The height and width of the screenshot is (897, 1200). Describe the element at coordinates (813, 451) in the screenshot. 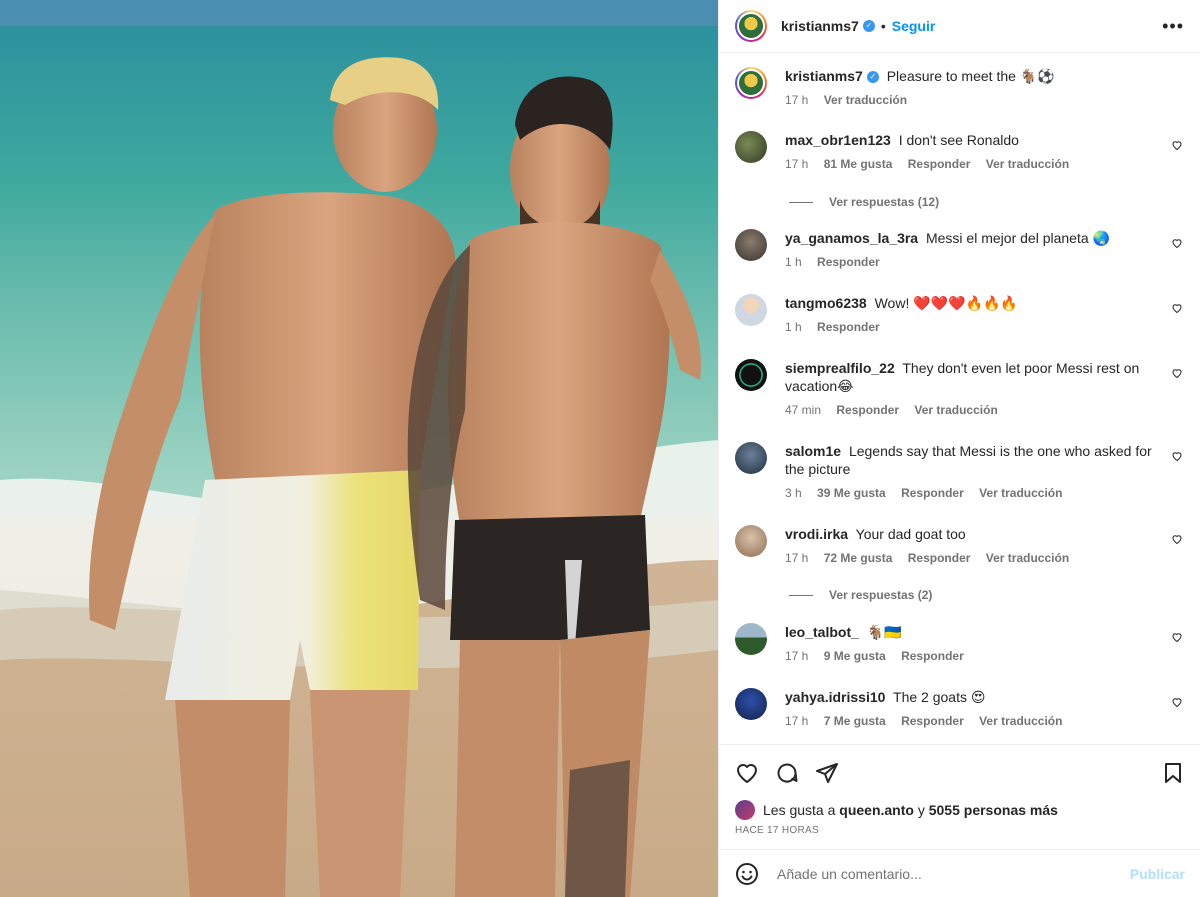

I see `comment-username: salom1e` at that location.